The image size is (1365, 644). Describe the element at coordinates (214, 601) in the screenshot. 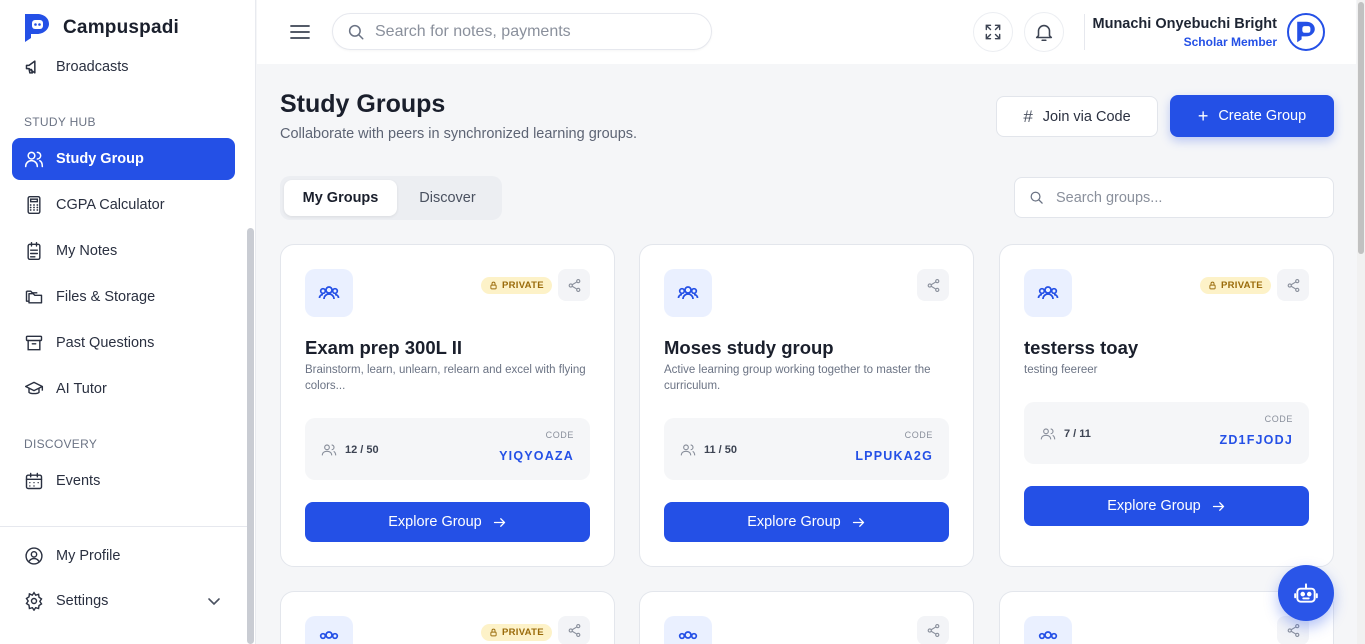

I see `chevron-down-icon` at that location.